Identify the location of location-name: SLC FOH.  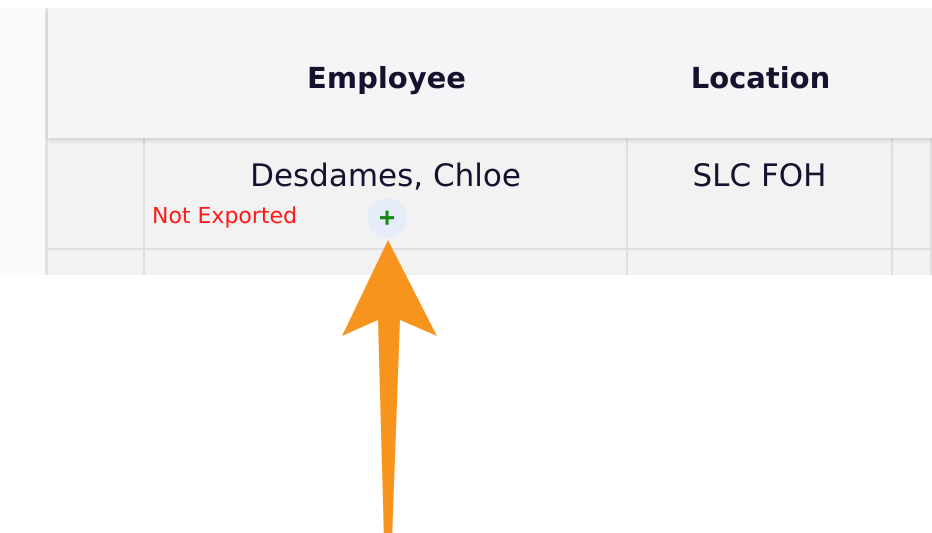
(759, 176).